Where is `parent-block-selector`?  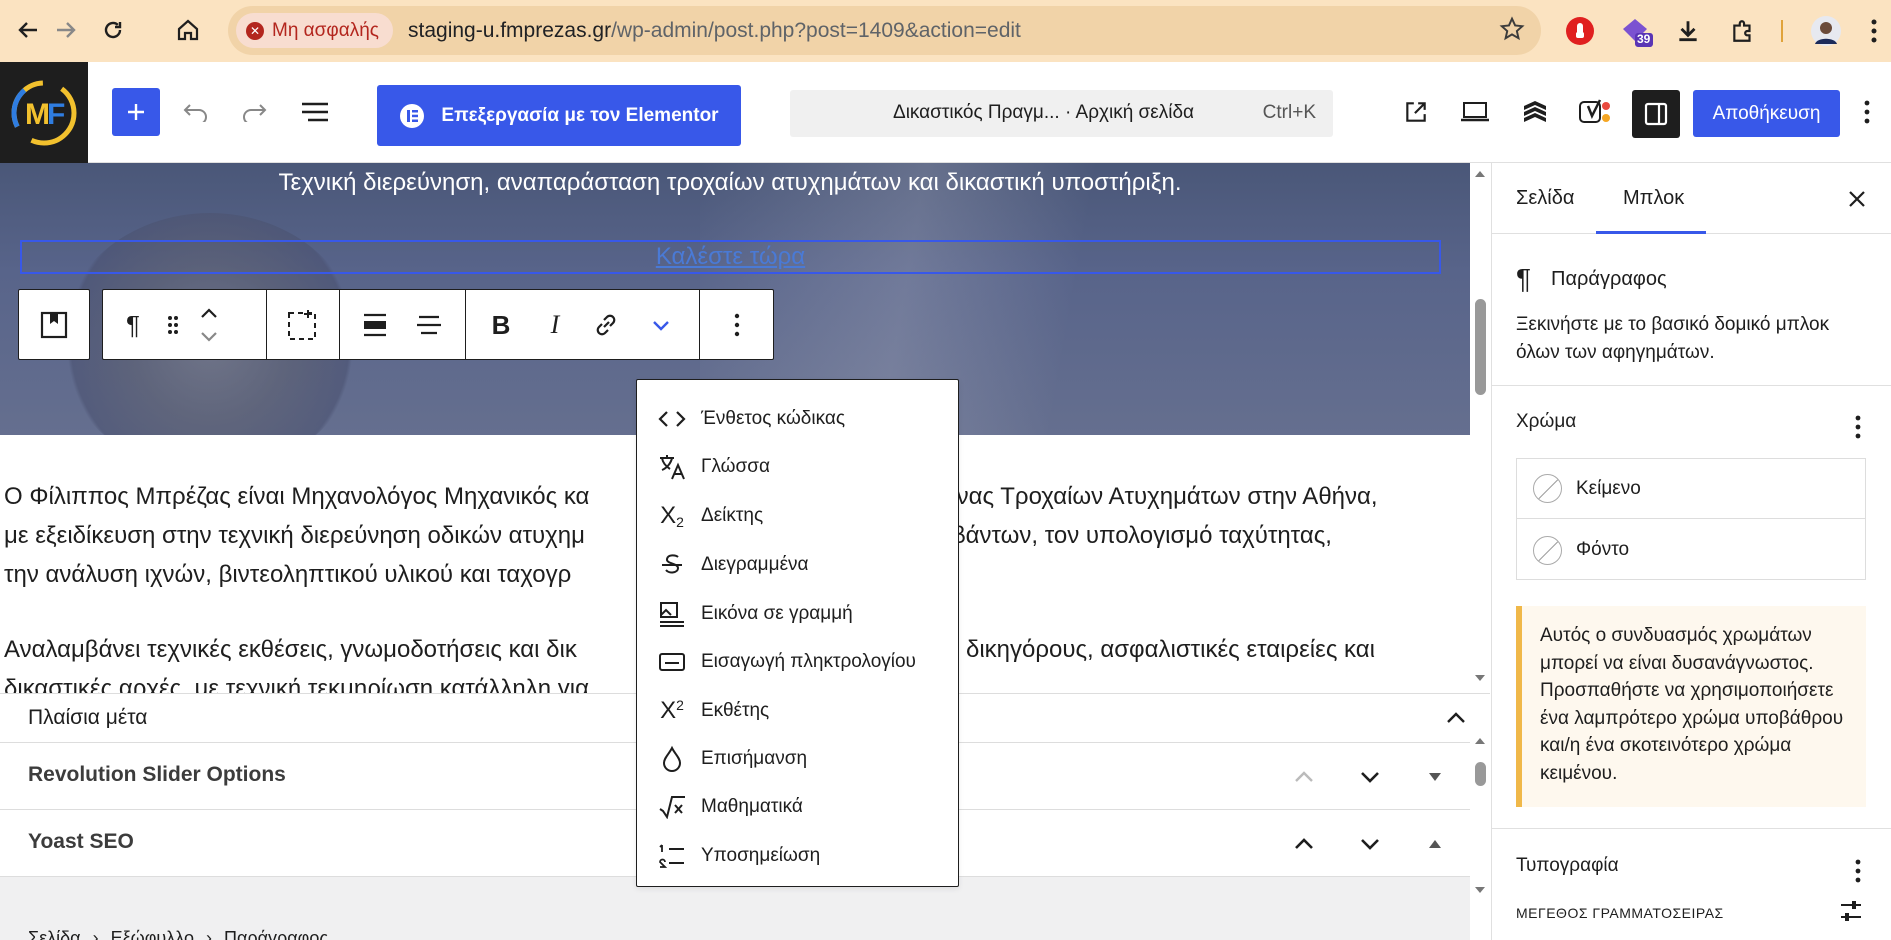 parent-block-selector is located at coordinates (54, 324).